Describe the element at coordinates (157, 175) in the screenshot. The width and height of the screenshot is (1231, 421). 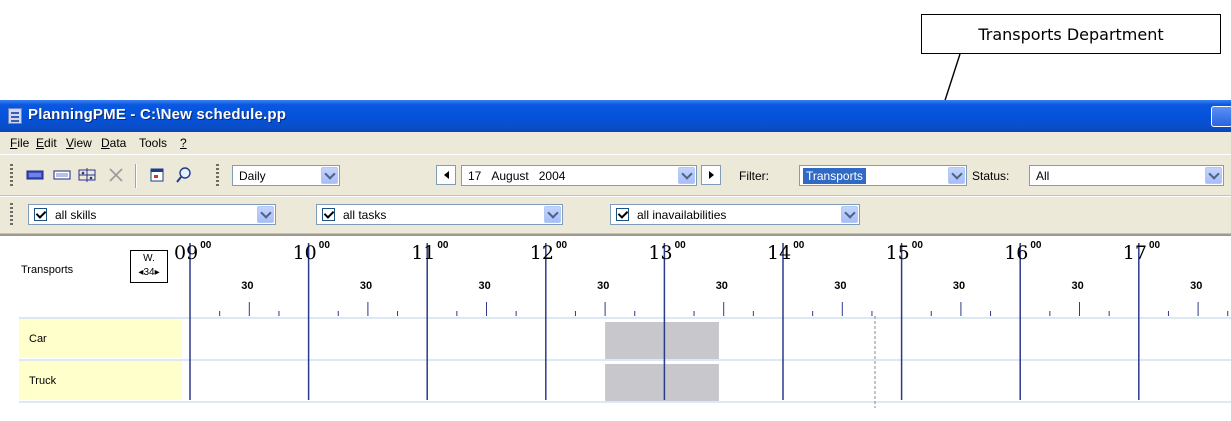
I see `window-icon` at that location.